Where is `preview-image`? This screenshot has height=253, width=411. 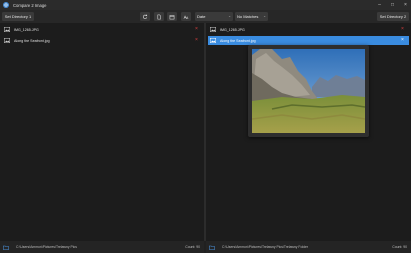
preview-image is located at coordinates (308, 91).